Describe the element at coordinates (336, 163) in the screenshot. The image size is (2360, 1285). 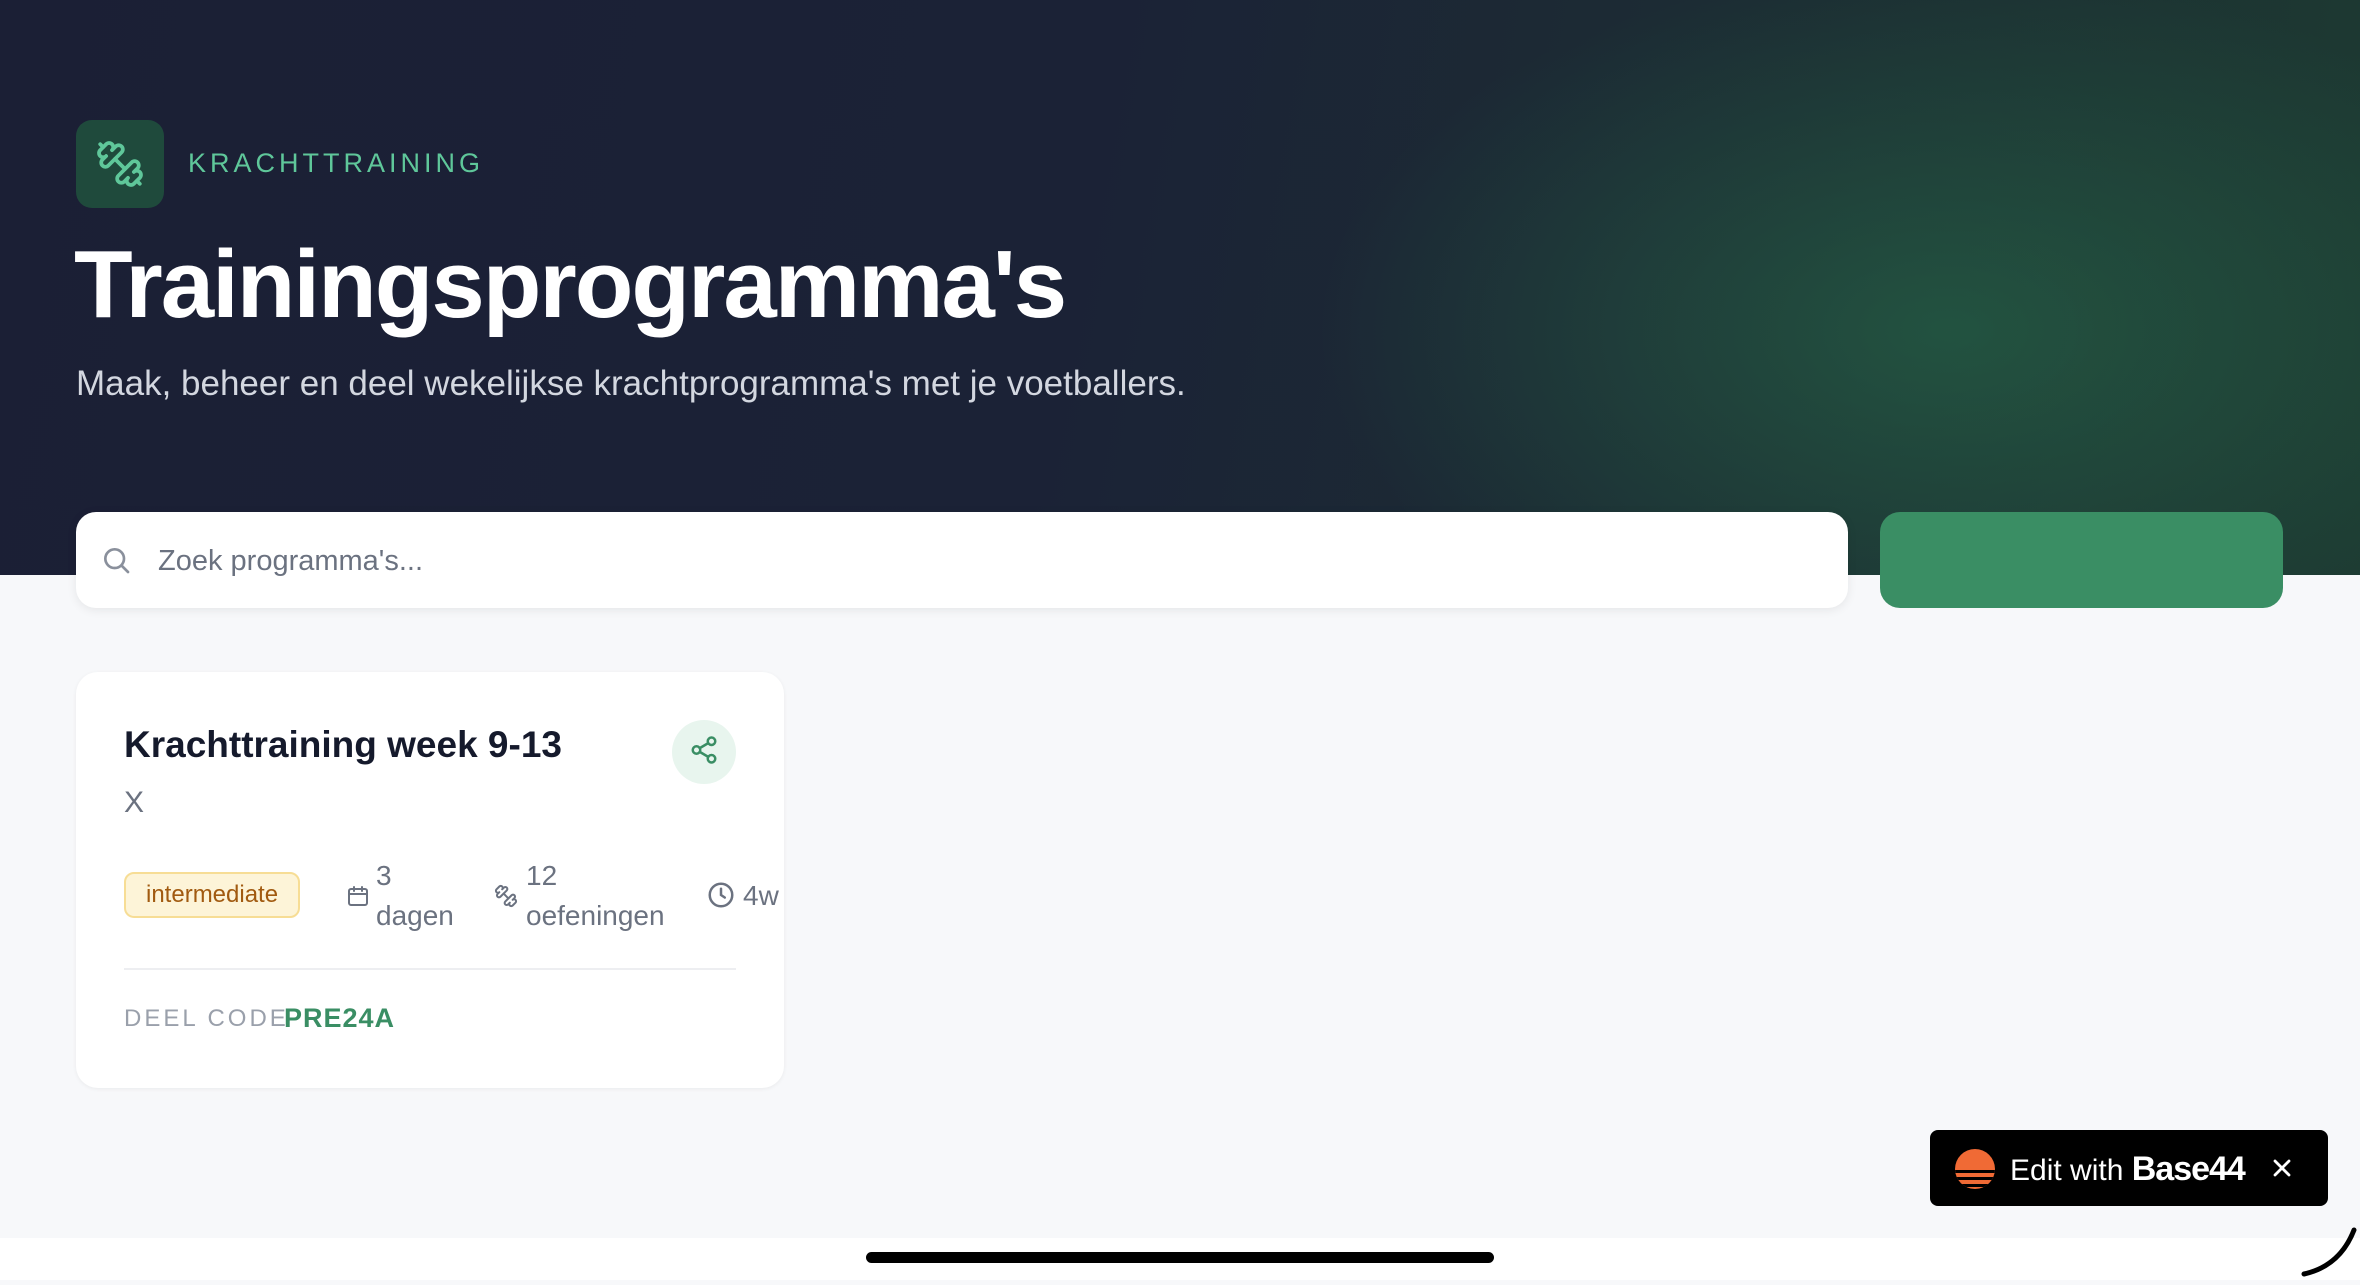
I see `brand-label: KRACHTTRAINING` at that location.